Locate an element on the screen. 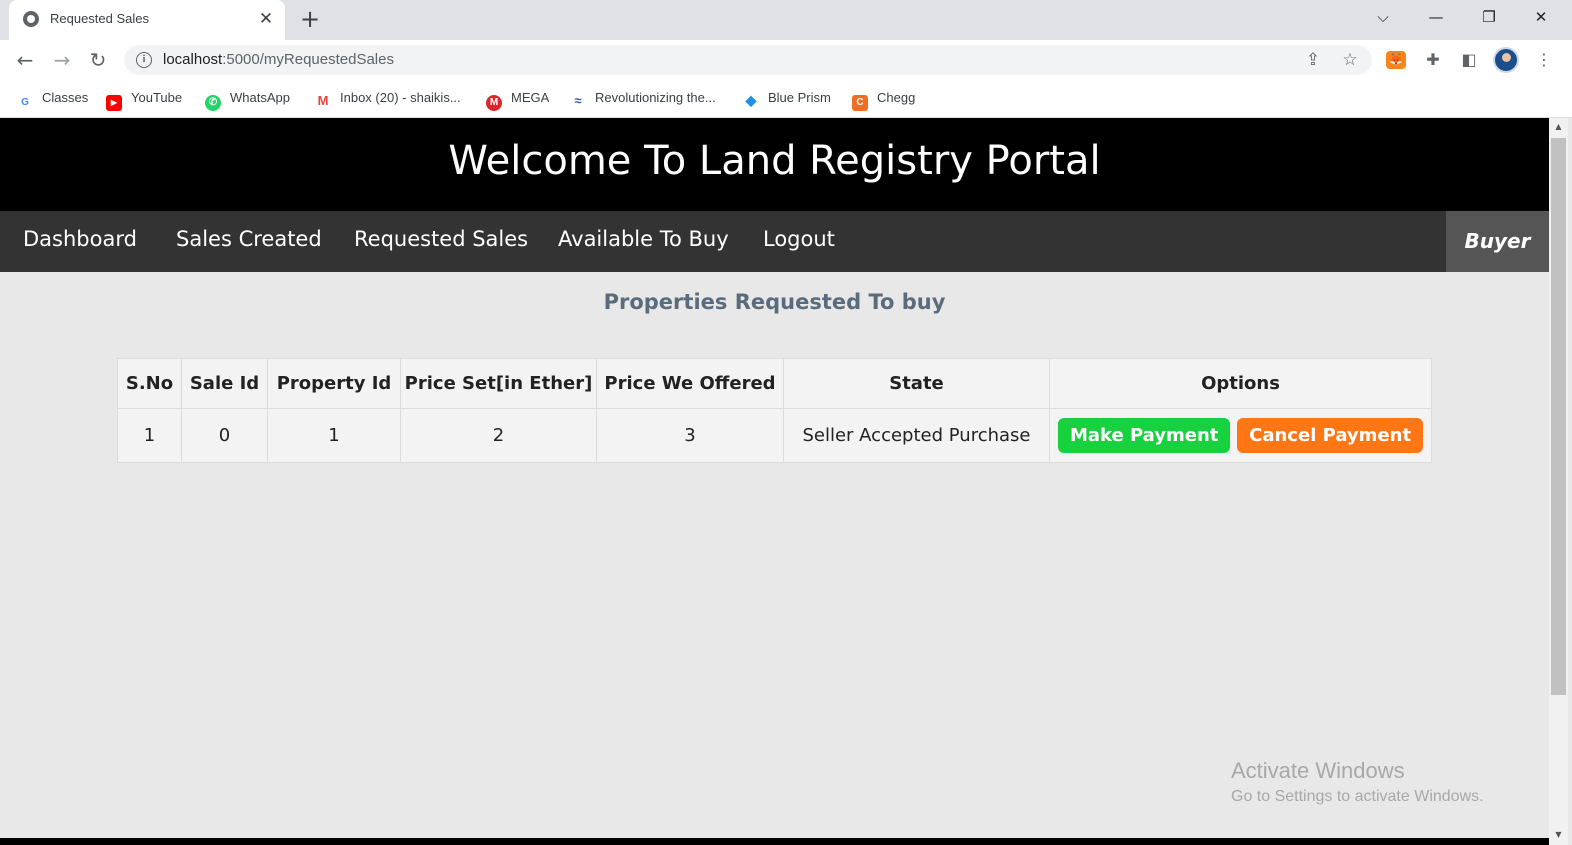  youtube-icon: ▶ is located at coordinates (114, 103).